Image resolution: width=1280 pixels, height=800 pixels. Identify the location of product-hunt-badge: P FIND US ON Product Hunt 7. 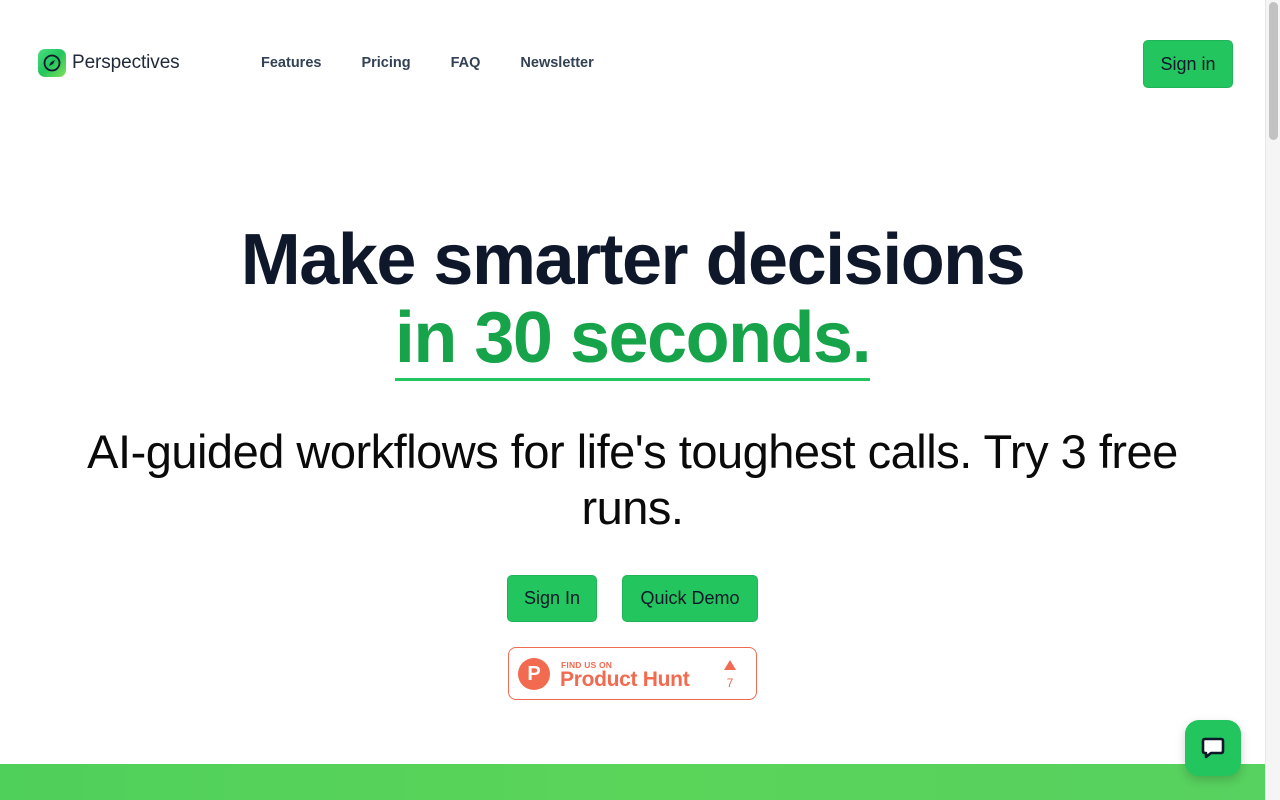
(632, 673).